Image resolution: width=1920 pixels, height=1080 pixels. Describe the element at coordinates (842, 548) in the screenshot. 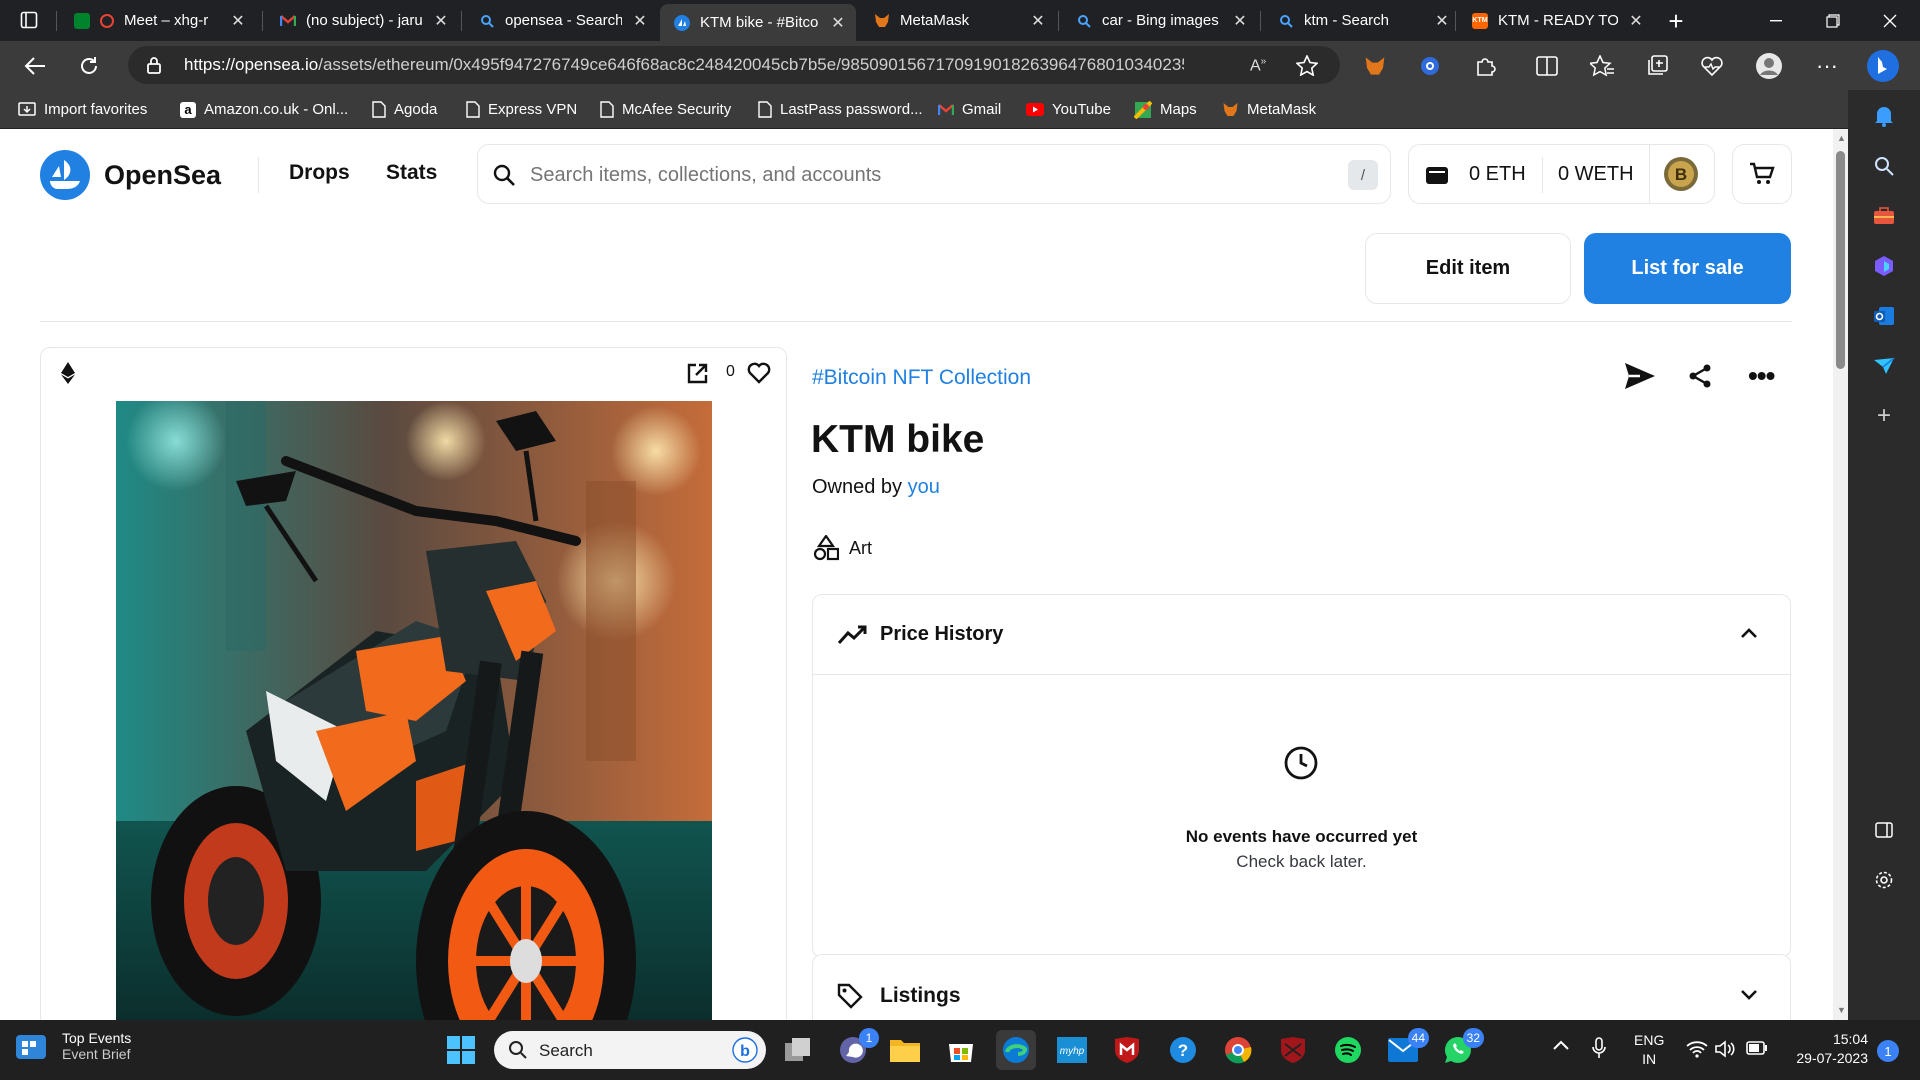

I see `category-tag: Art` at that location.